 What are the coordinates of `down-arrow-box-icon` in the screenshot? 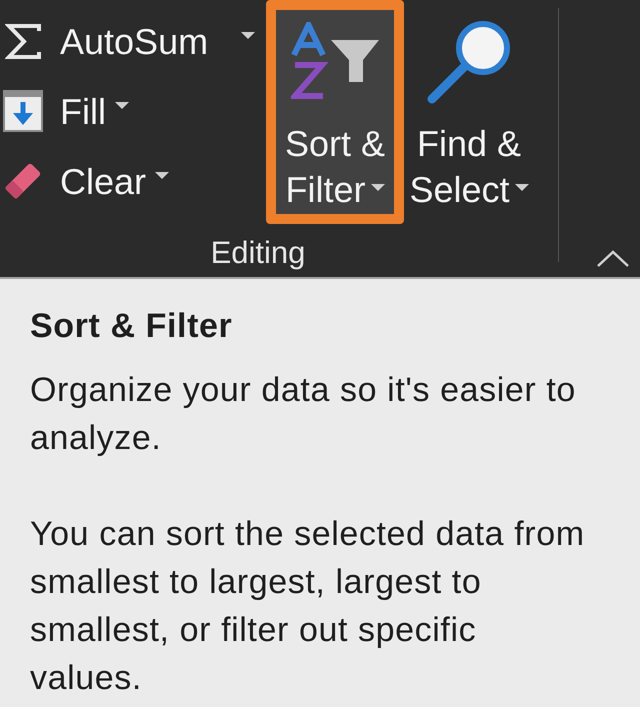 It's located at (23, 111).